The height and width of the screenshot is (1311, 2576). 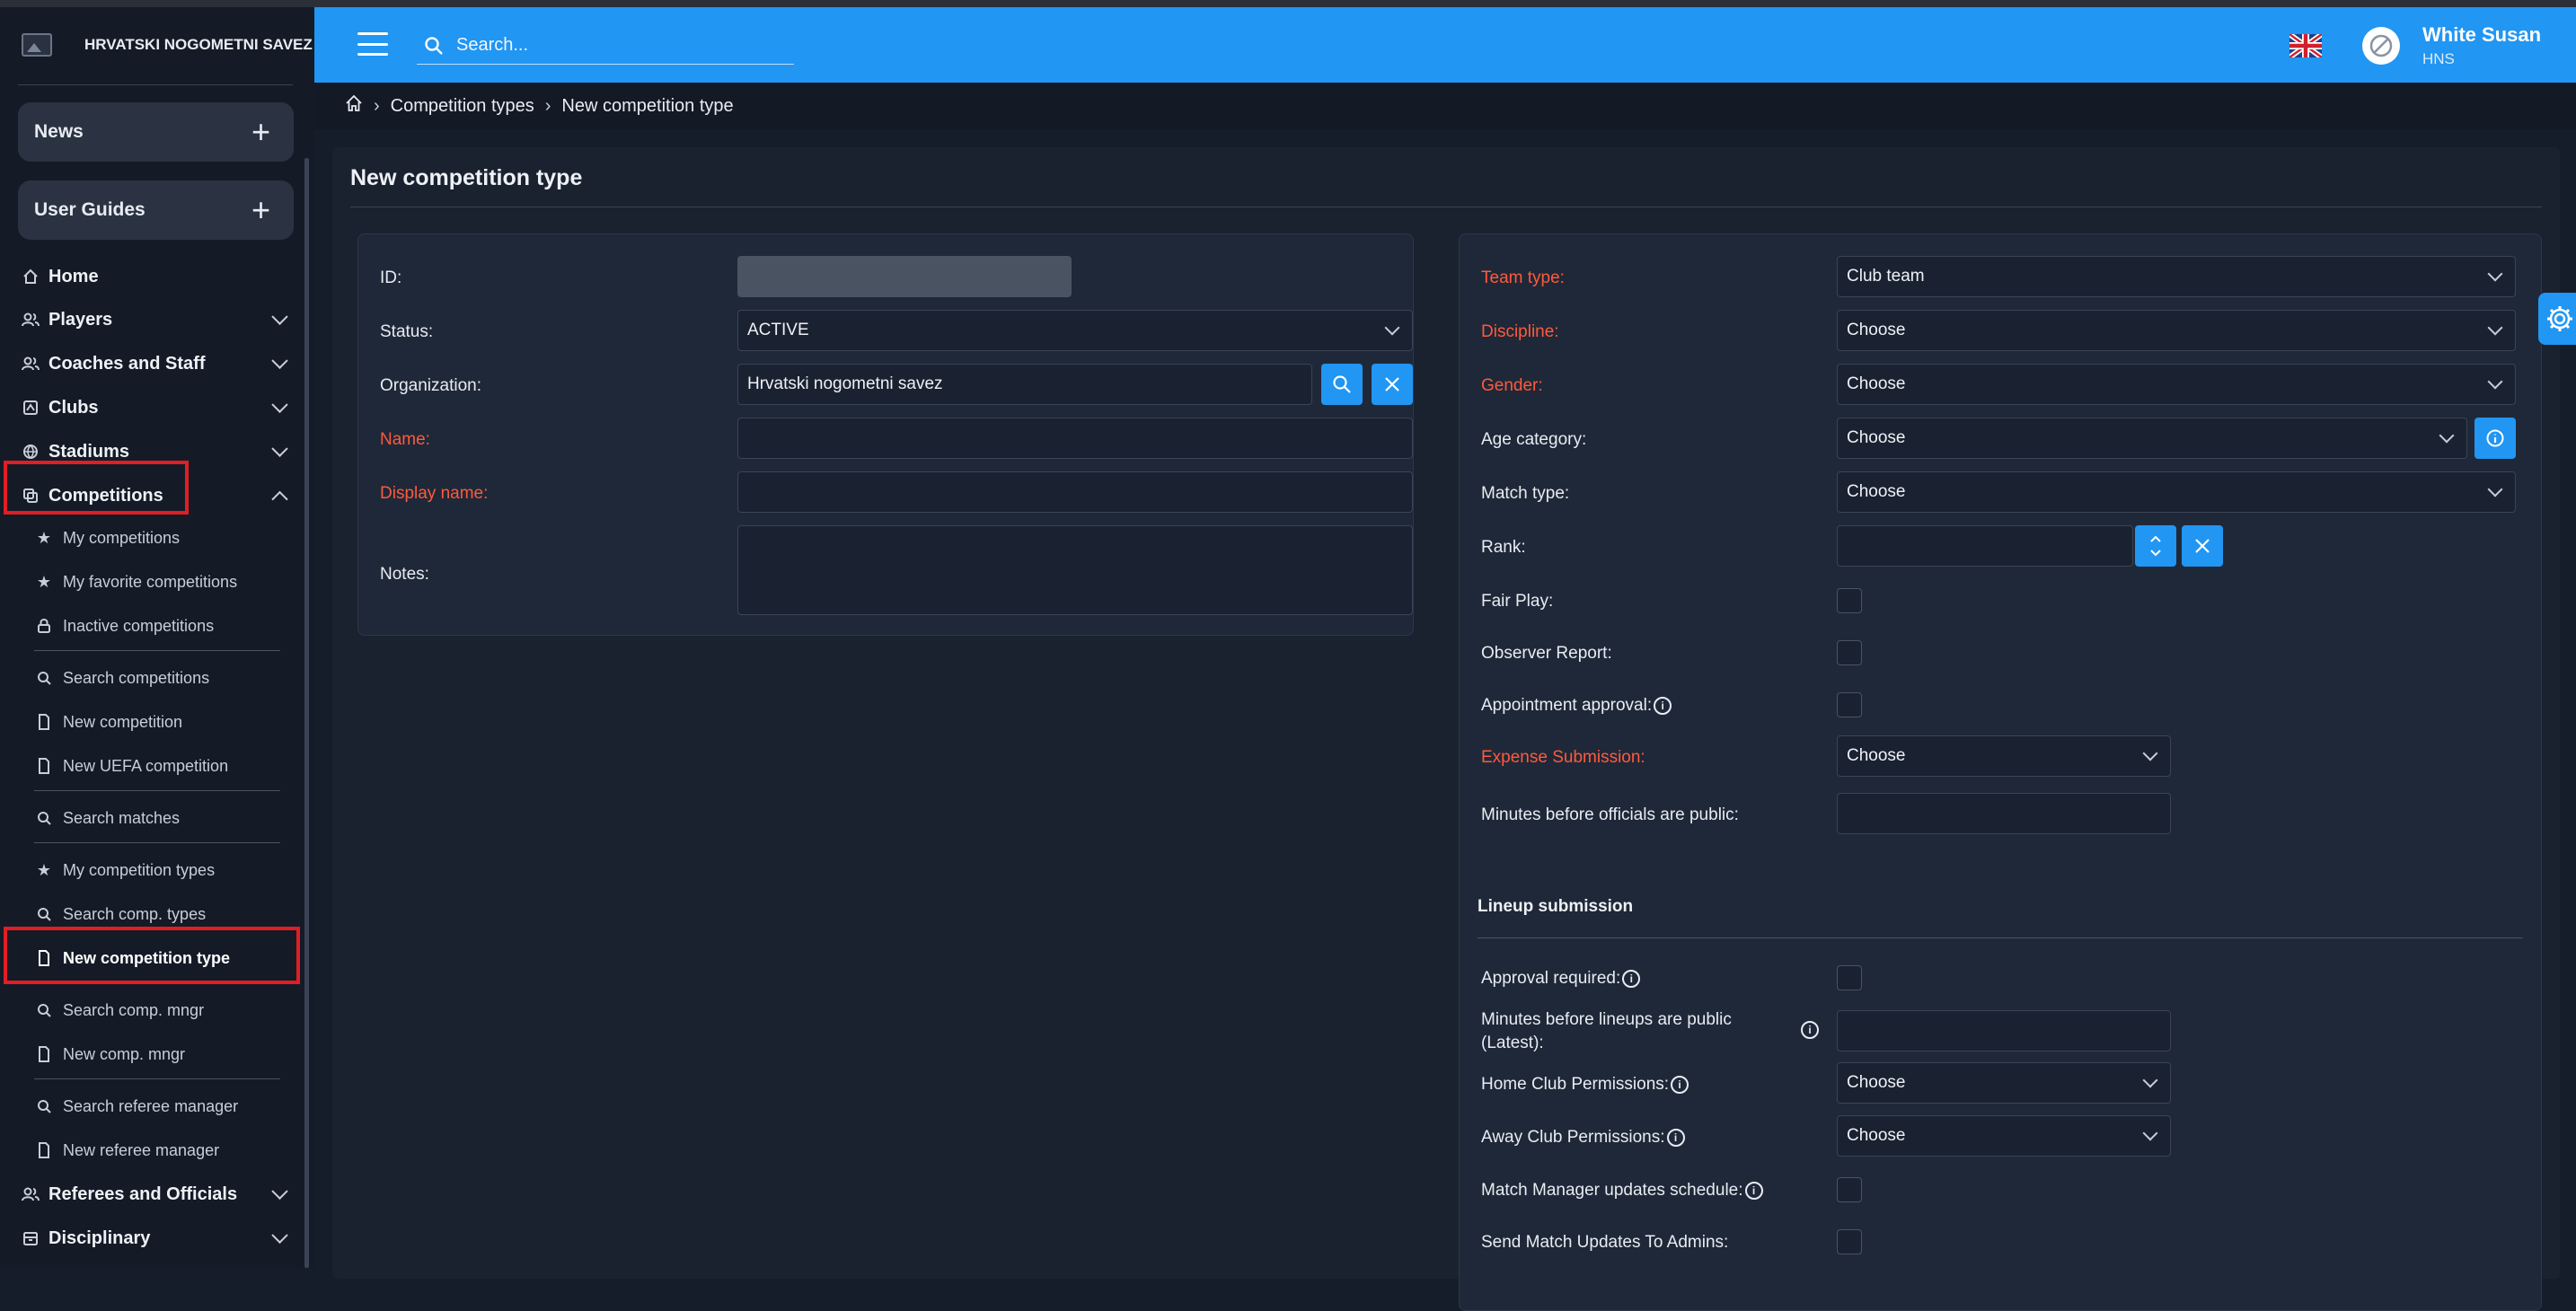 What do you see at coordinates (2176, 492) in the screenshot?
I see `match-type-select: Choose` at bounding box center [2176, 492].